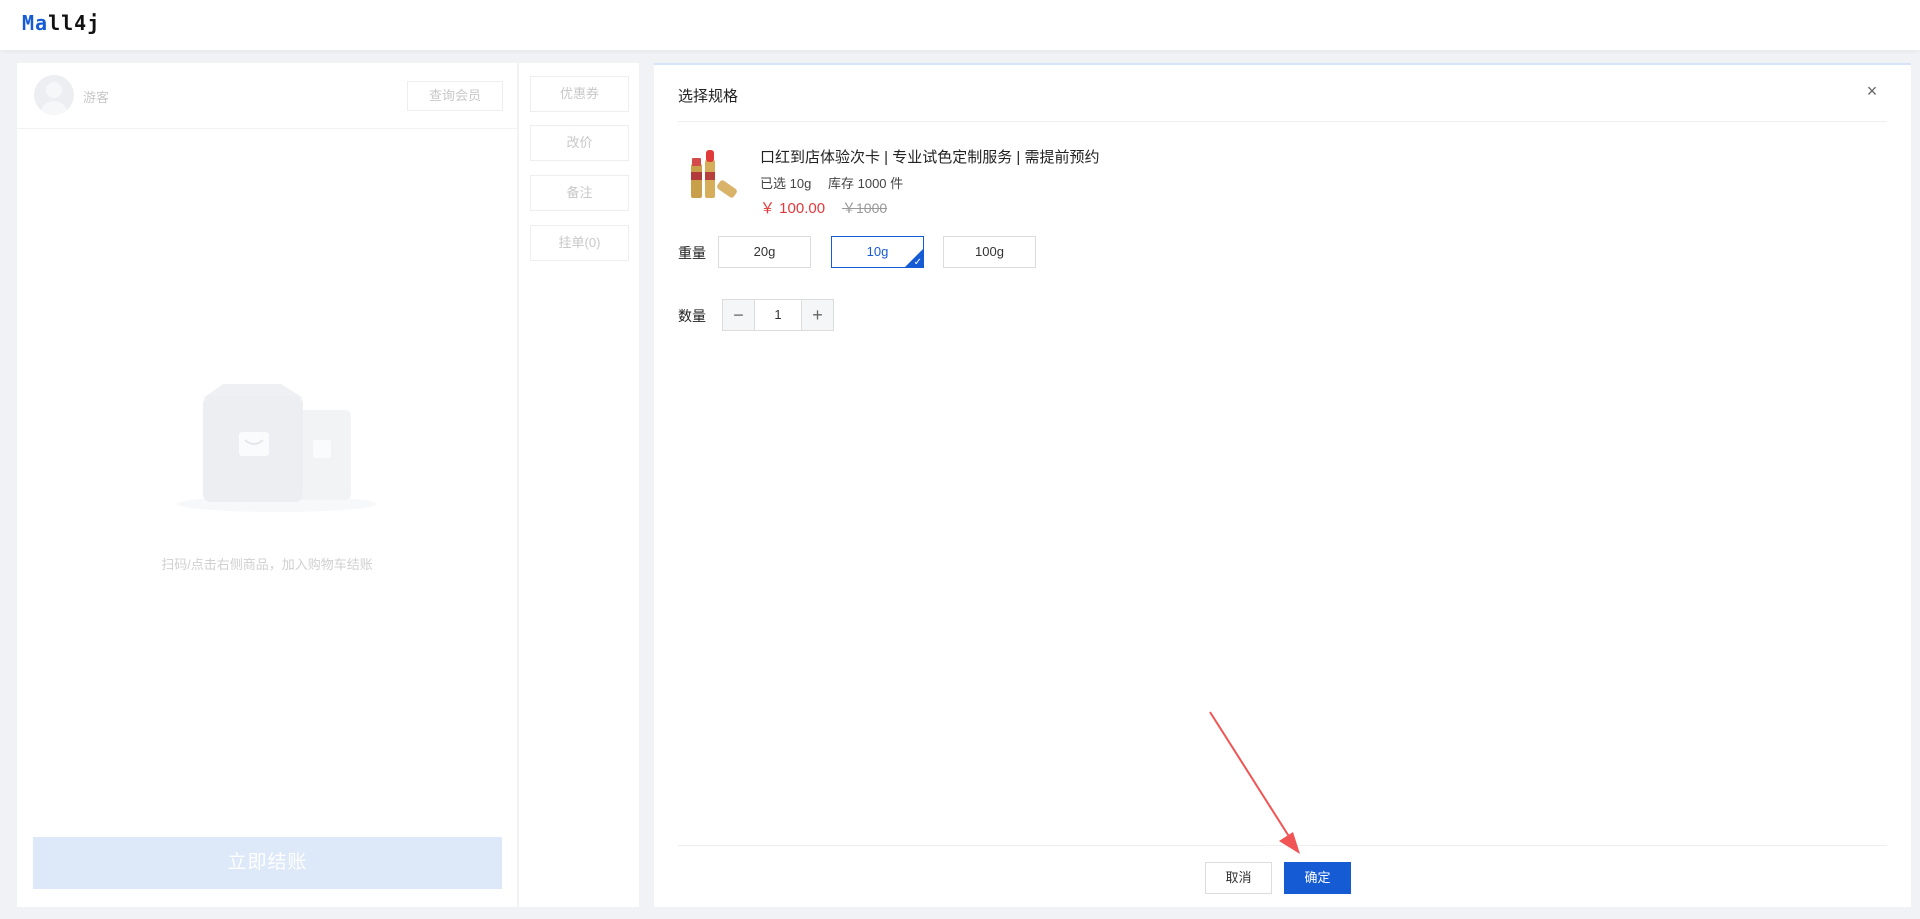 This screenshot has width=1920, height=919. I want to click on avatar, so click(54, 95).